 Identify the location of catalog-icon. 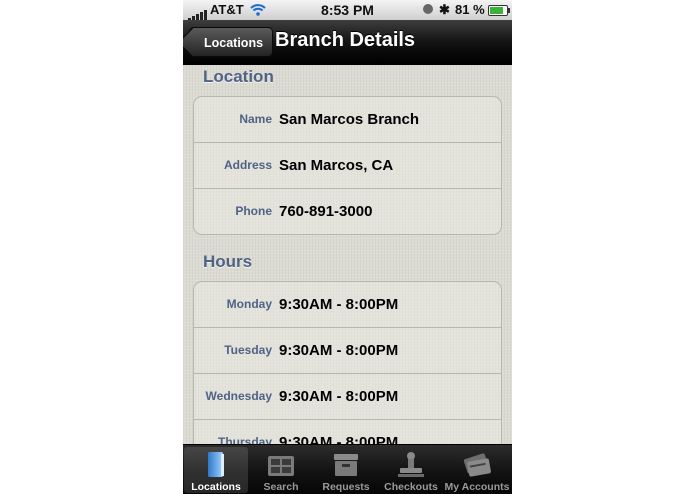
(281, 465).